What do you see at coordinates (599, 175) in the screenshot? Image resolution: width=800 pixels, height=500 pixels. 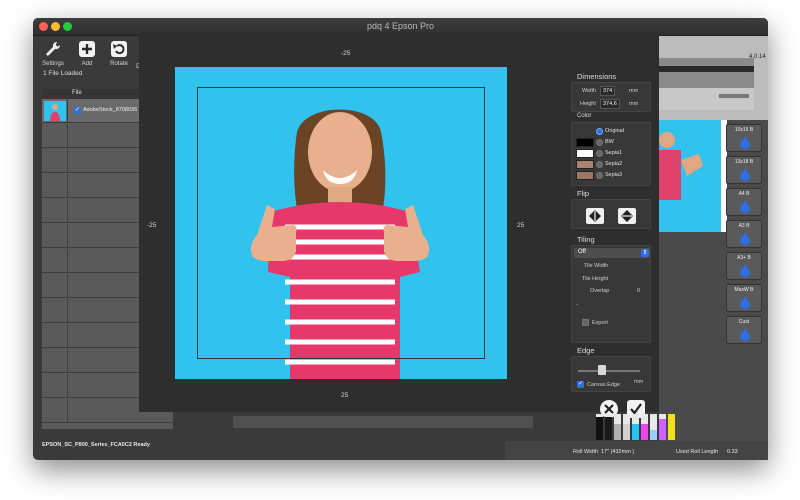 I see `color-sepia3-radio` at bounding box center [599, 175].